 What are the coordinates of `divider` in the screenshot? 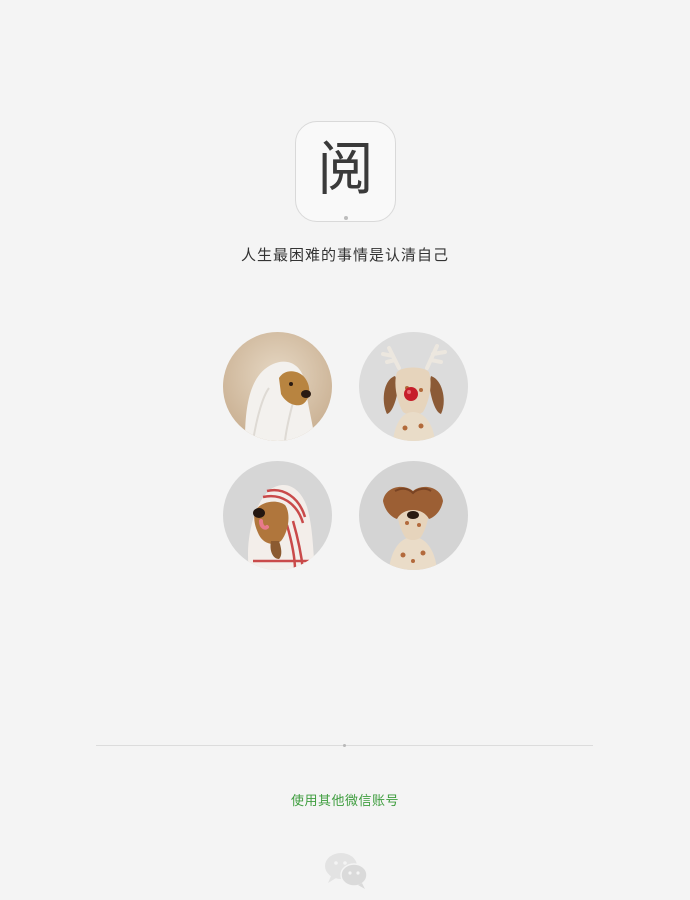 It's located at (344, 745).